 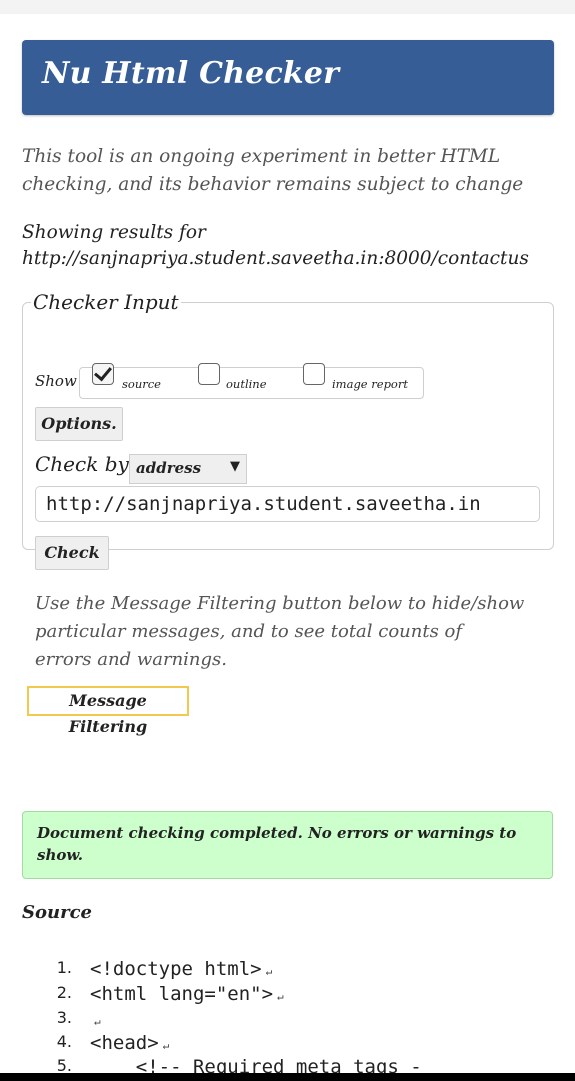 I want to click on line-text: <html lang="en">, so click(x=182, y=994).